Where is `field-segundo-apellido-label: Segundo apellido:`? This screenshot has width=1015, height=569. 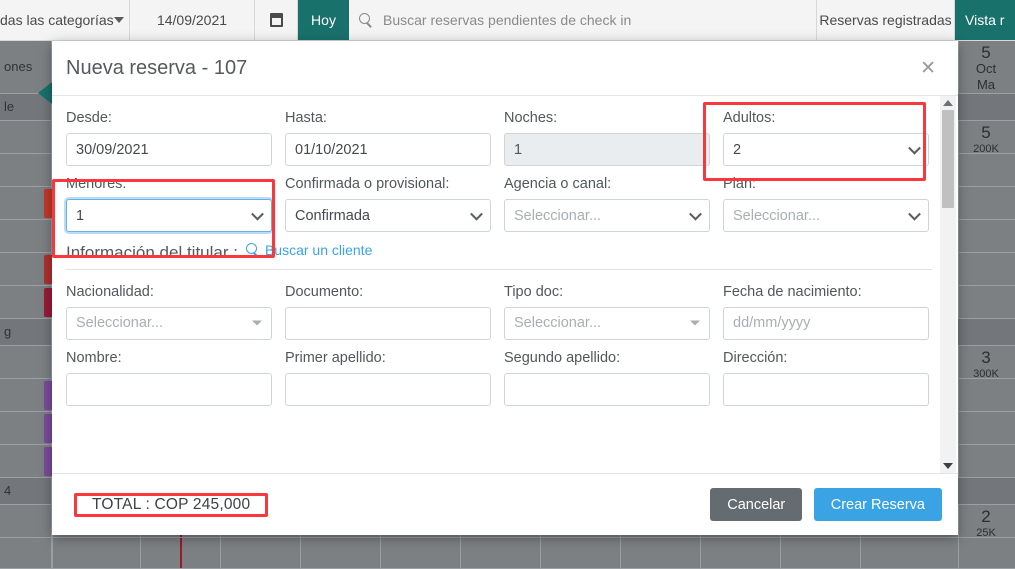
field-segundo-apellido-label: Segundo apellido: is located at coordinates (562, 357).